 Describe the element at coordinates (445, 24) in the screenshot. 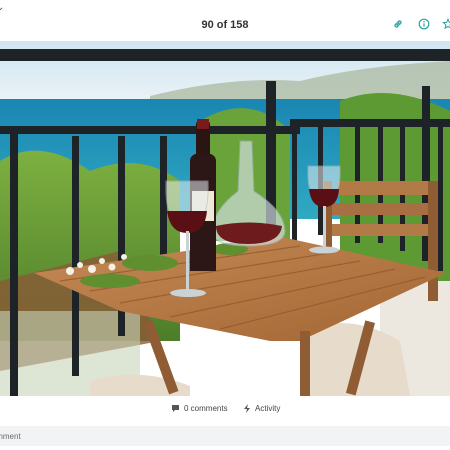

I see `star-icon` at that location.